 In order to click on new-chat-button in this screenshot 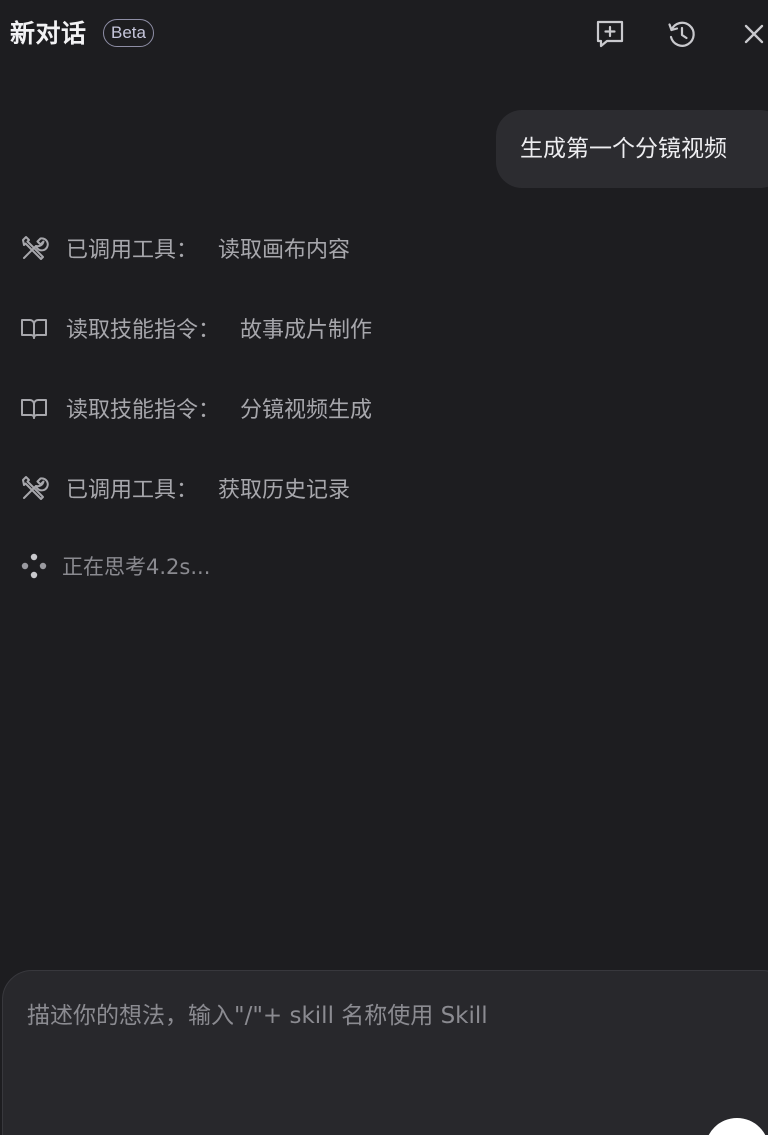, I will do `click(610, 34)`.